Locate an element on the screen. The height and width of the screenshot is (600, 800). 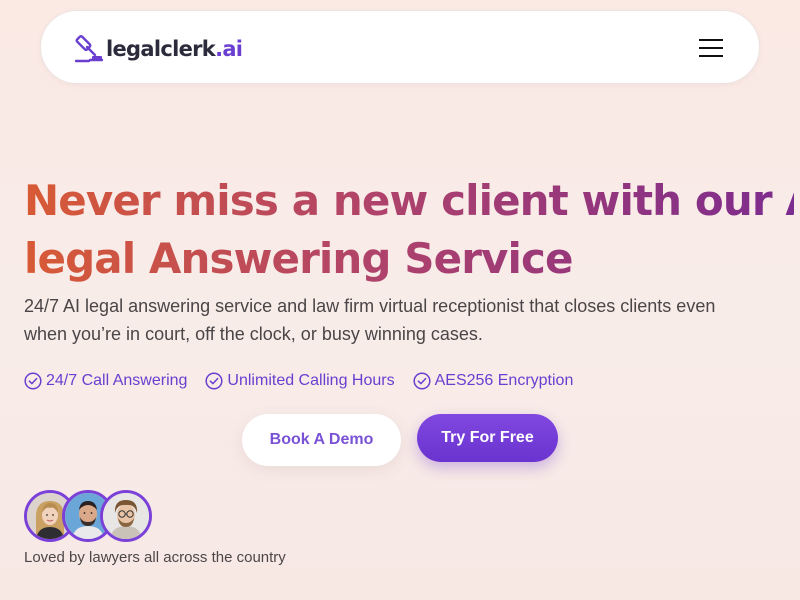
logo: legalclerk.ai is located at coordinates (158, 49).